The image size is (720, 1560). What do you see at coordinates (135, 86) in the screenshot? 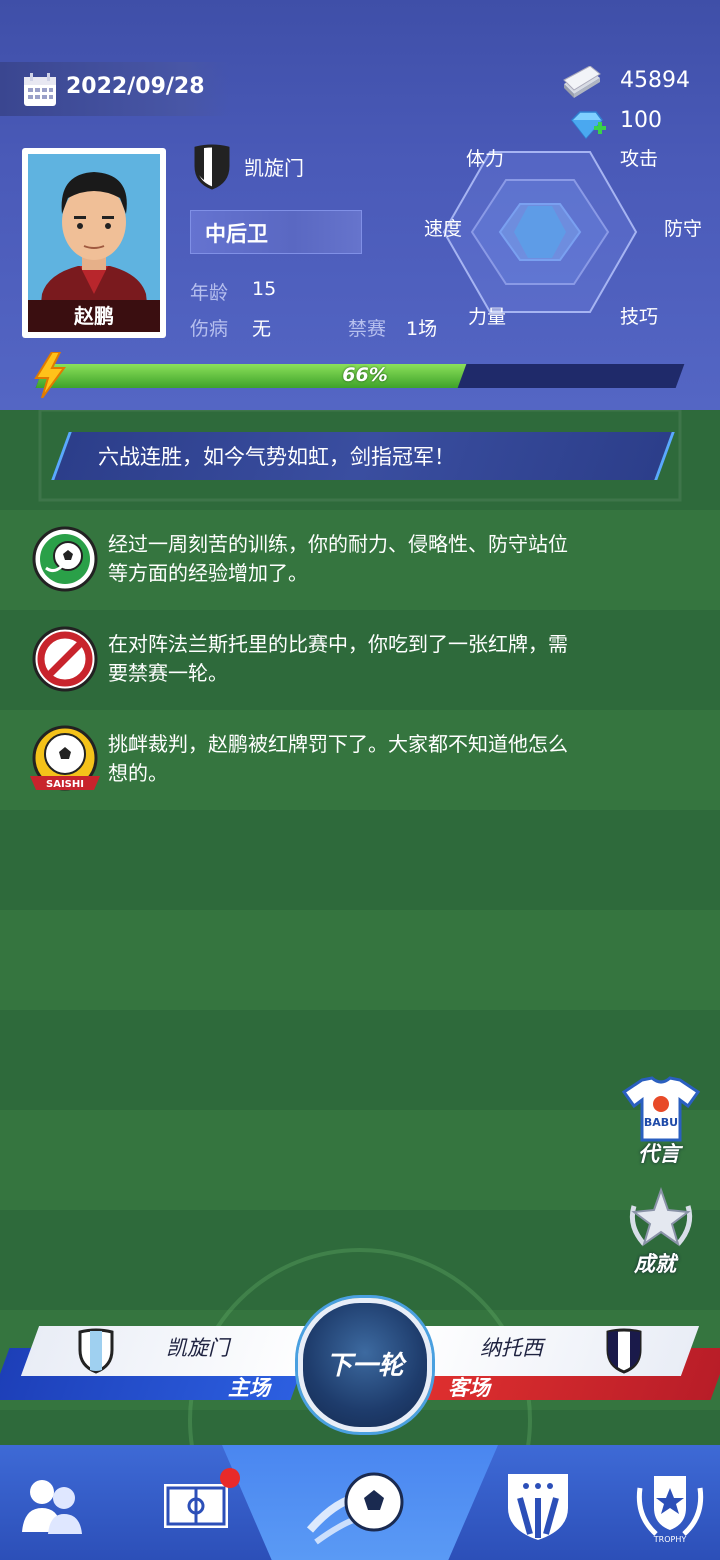
I see `current-date: 2022/09/28` at bounding box center [135, 86].